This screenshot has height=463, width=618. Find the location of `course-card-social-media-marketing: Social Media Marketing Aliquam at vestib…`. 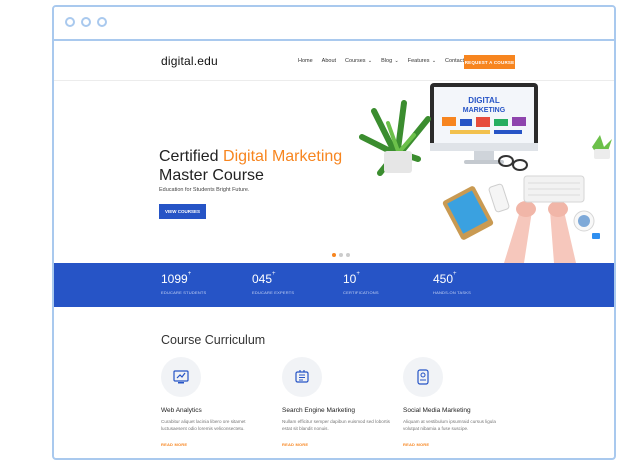

course-card-social-media-marketing: Social Media Marketing Aliquam at vestib… is located at coordinates (458, 402).